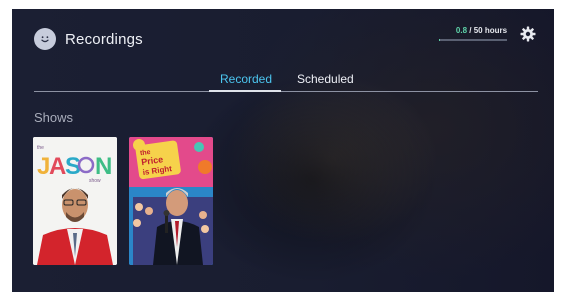 The width and height of the screenshot is (568, 304). I want to click on show-card-the-price-is-right: the Price is Right, so click(171, 201).